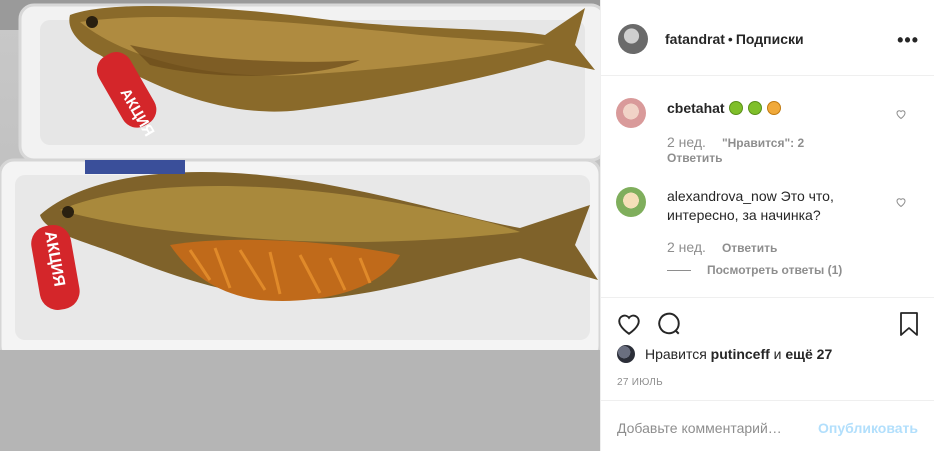 The width and height of the screenshot is (934, 451). Describe the element at coordinates (669, 324) in the screenshot. I see `comment-icon` at that location.